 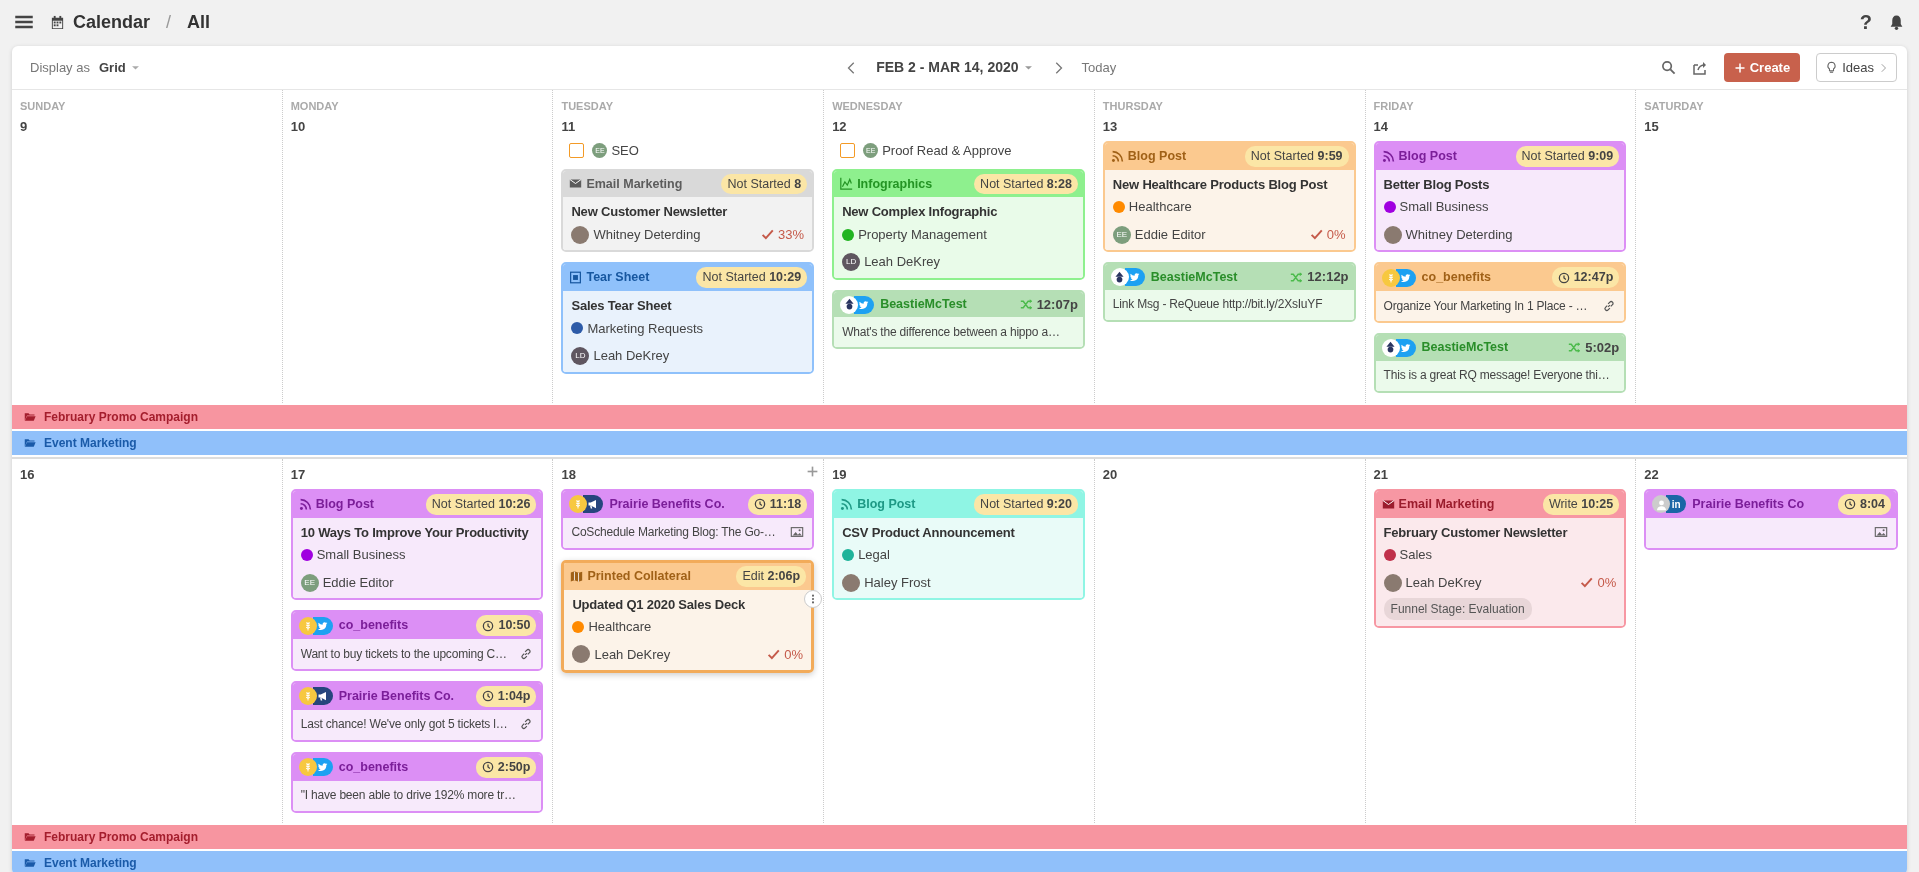 What do you see at coordinates (1856, 67) in the screenshot?
I see `ideas-button: Ideas` at bounding box center [1856, 67].